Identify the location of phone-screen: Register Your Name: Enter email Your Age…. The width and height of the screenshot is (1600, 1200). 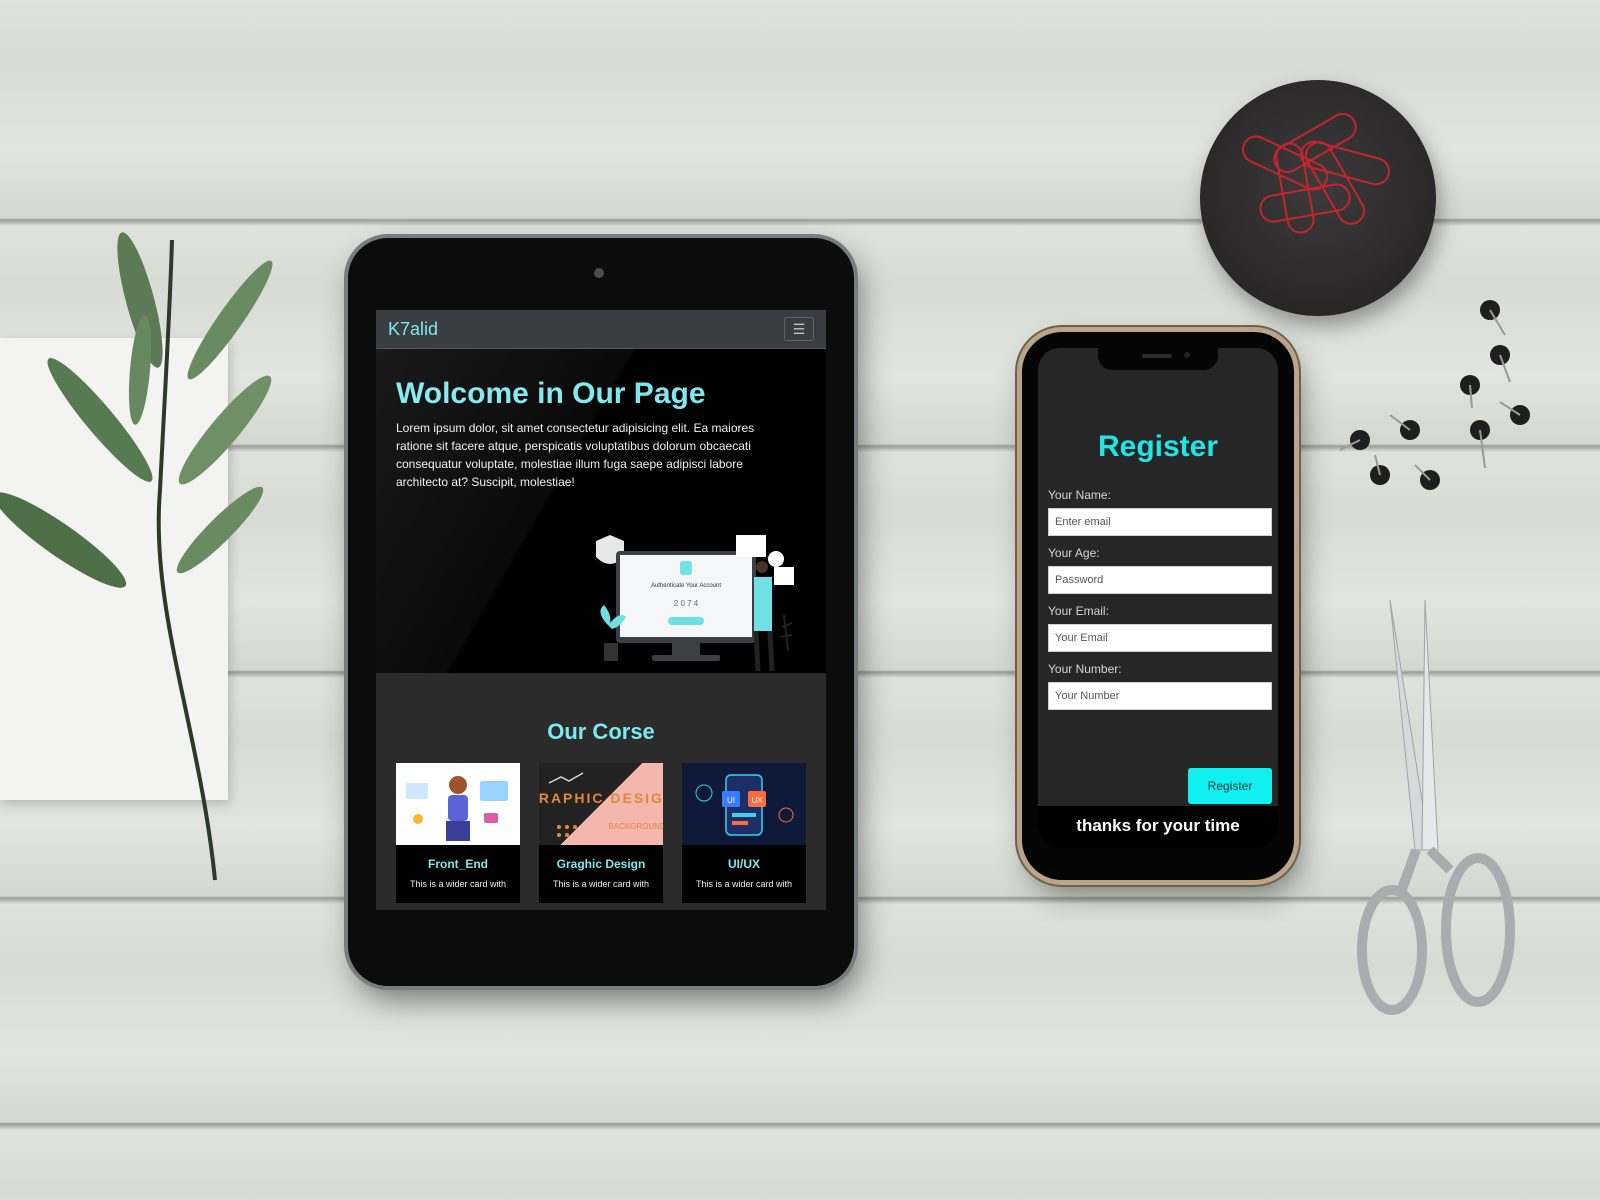
(1158, 598).